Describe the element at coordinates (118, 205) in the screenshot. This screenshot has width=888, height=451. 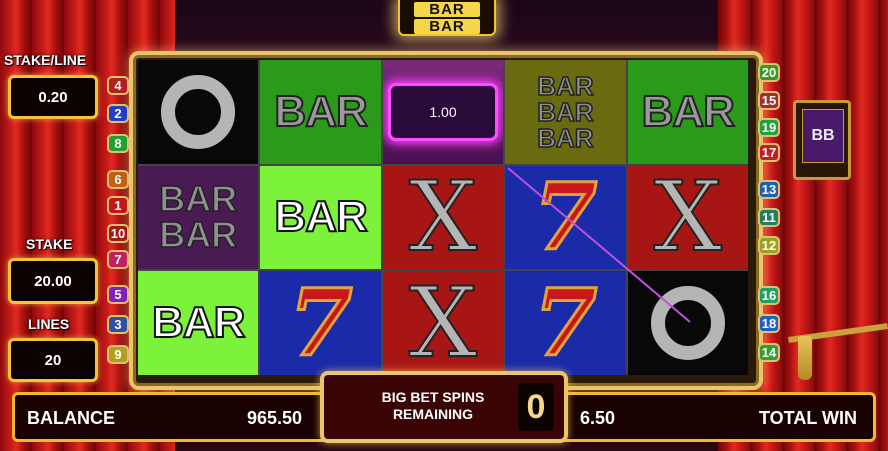
I see `payline-number: 1` at that location.